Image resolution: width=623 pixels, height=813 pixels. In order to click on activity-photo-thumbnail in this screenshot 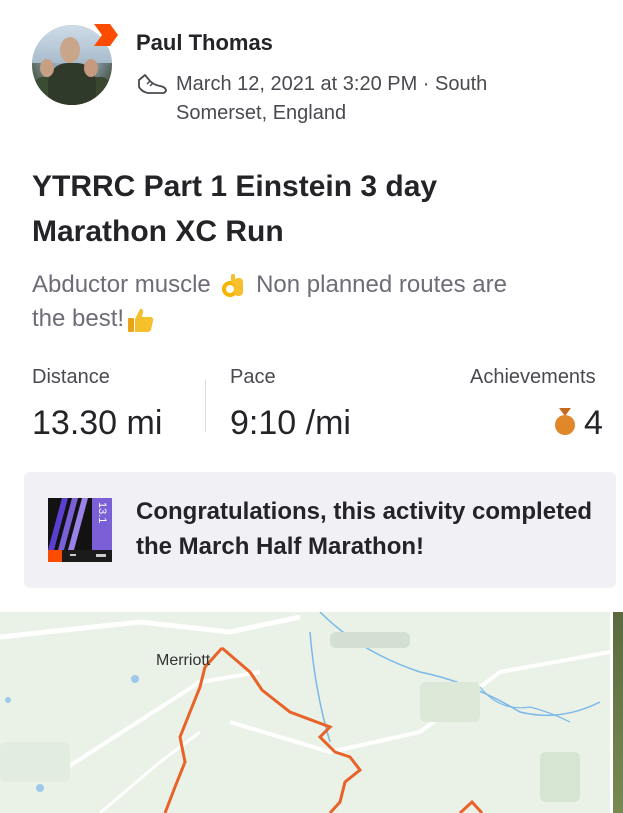, I will do `click(618, 712)`.